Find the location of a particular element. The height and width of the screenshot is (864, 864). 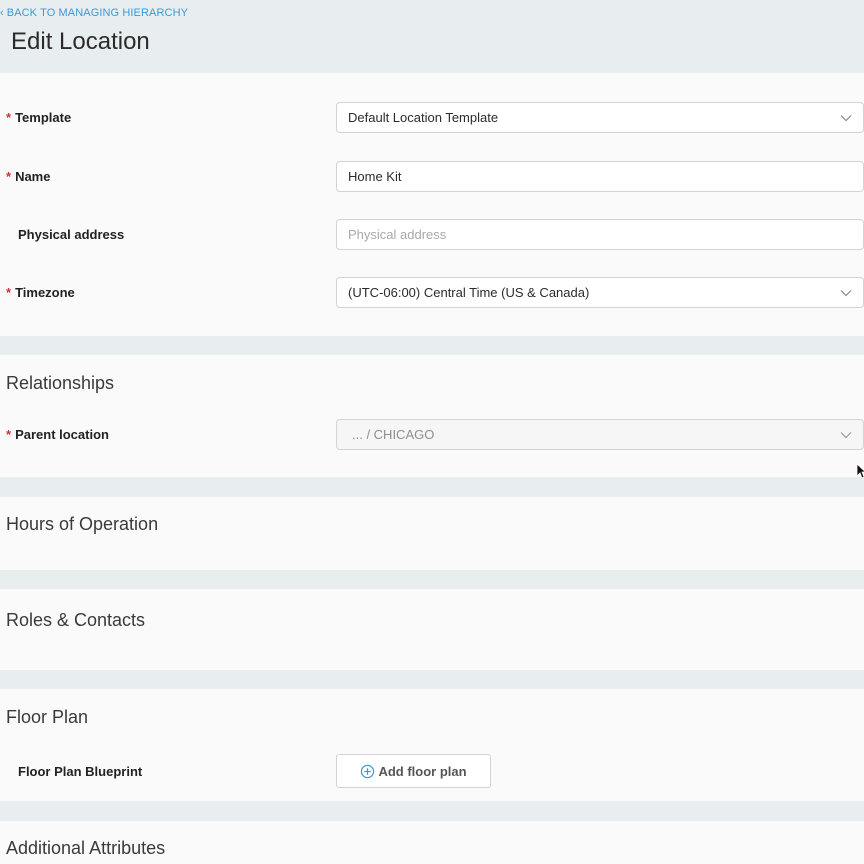

back-link: ‹ BACK TO MANAGING HIERARCHY is located at coordinates (94, 13).